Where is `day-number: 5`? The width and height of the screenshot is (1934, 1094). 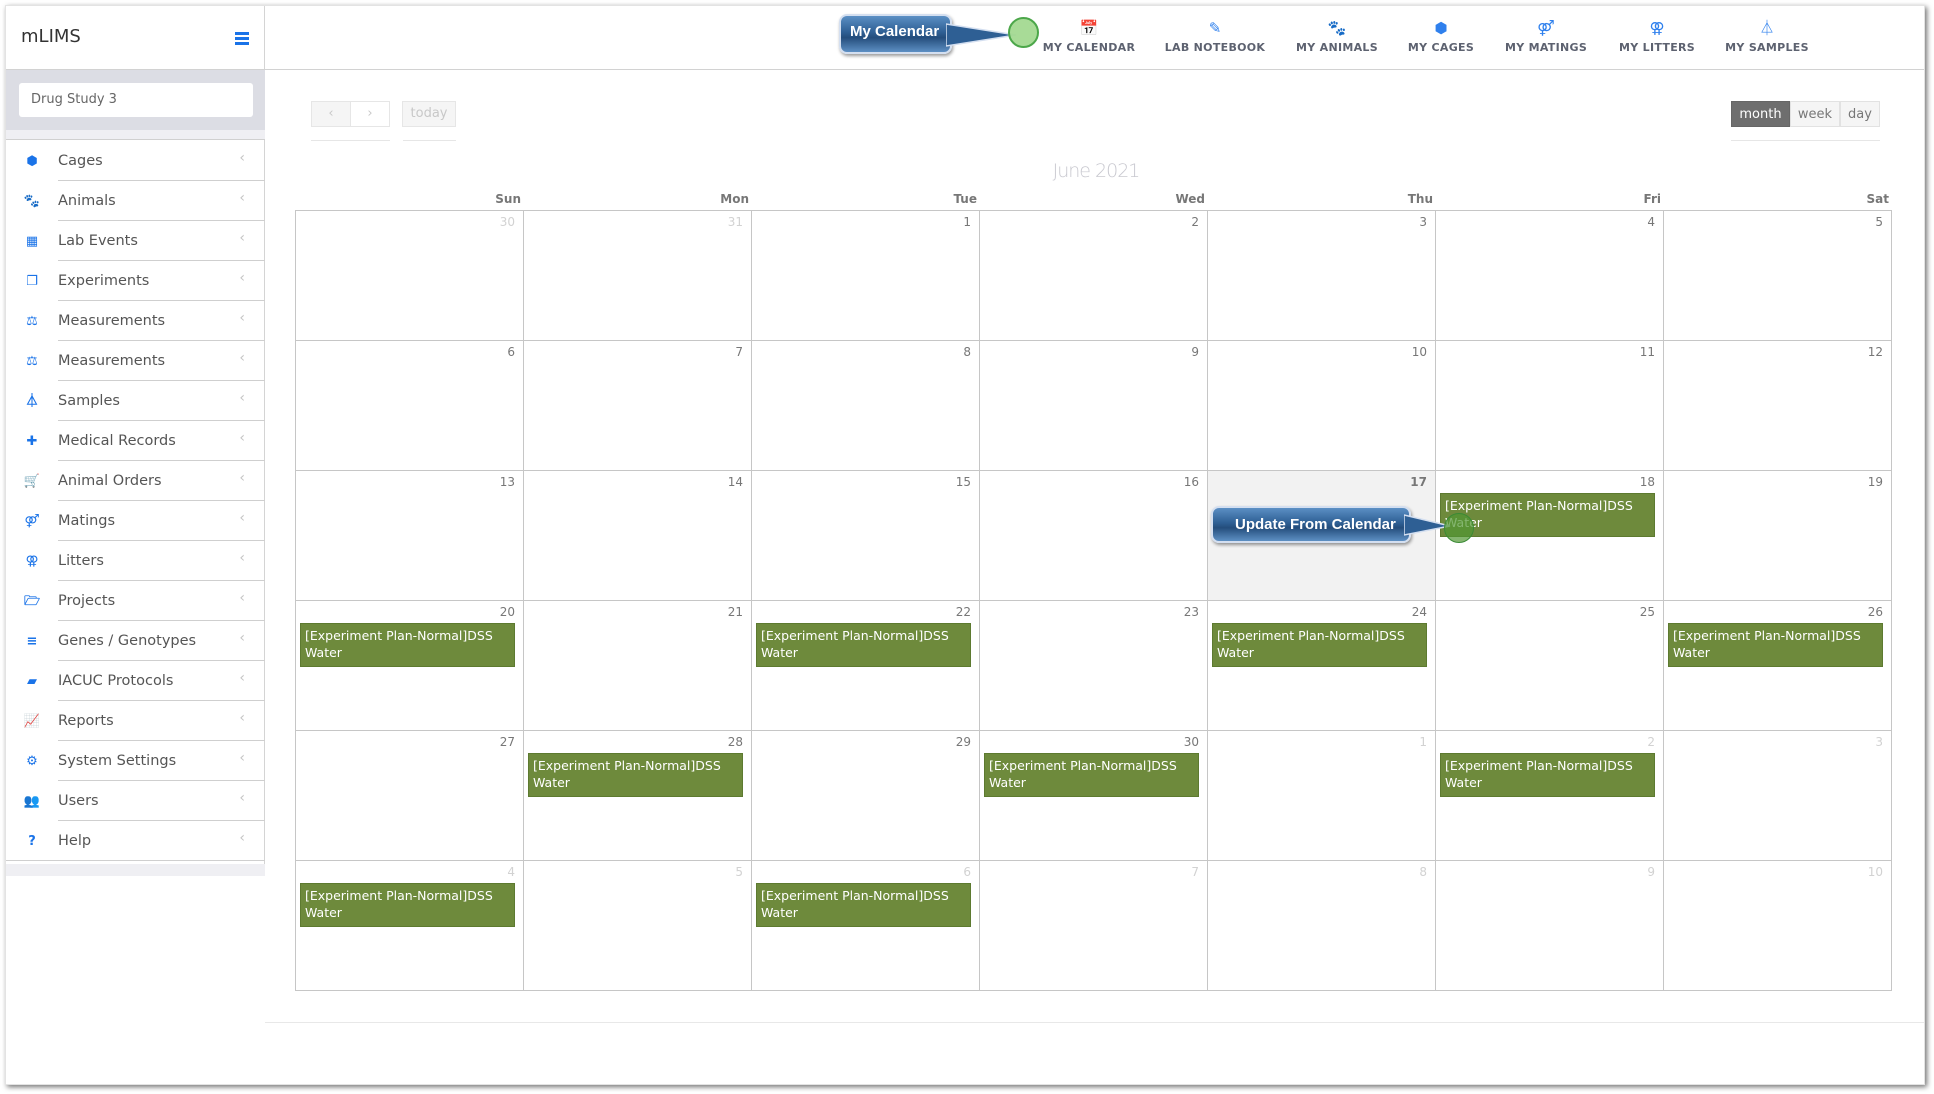 day-number: 5 is located at coordinates (1879, 222).